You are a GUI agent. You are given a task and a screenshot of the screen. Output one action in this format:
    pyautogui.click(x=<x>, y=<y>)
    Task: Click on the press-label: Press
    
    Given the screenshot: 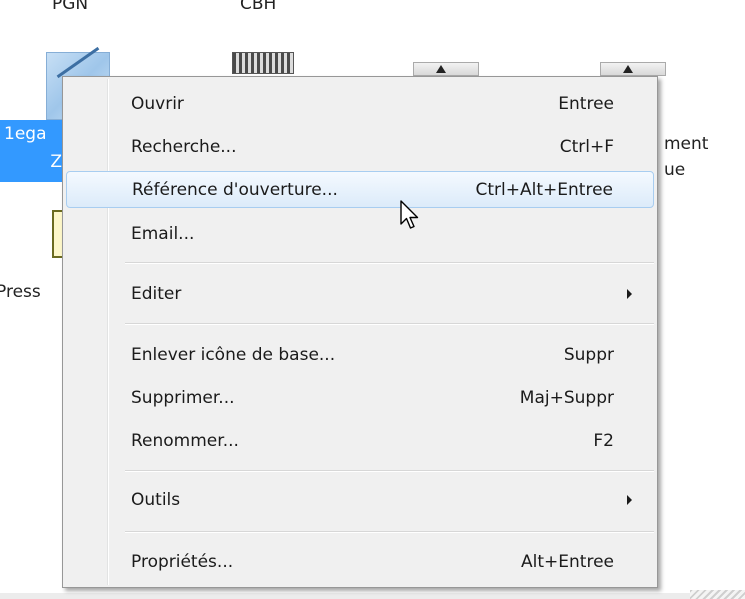 What is the action you would take?
    pyautogui.click(x=20, y=292)
    